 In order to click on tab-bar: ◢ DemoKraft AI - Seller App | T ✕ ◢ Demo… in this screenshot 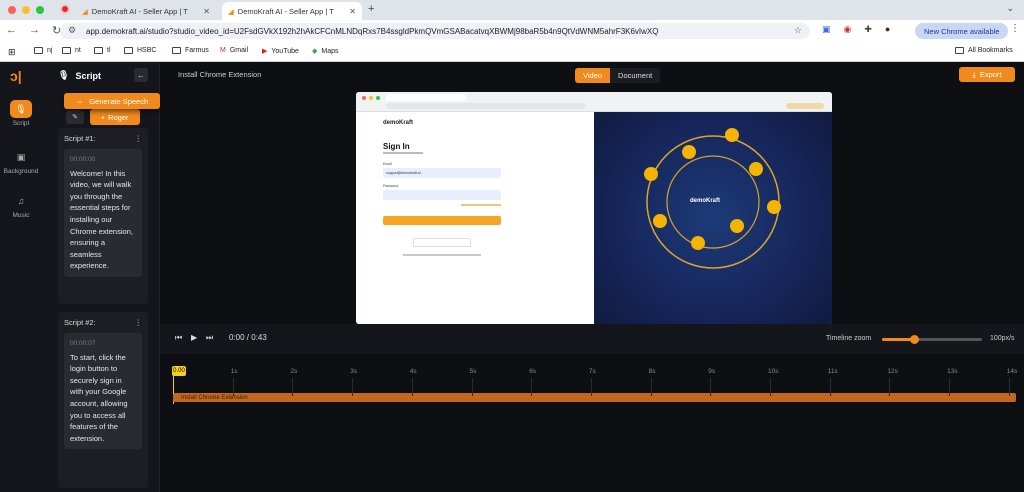, I will do `click(512, 10)`.